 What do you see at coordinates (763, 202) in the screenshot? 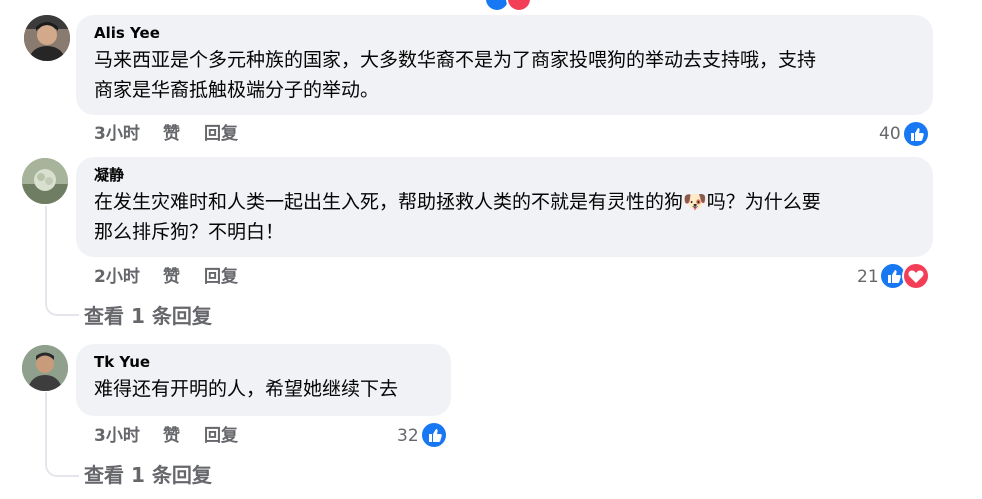
I see `comment-text-segment: 吗？为什么要` at bounding box center [763, 202].